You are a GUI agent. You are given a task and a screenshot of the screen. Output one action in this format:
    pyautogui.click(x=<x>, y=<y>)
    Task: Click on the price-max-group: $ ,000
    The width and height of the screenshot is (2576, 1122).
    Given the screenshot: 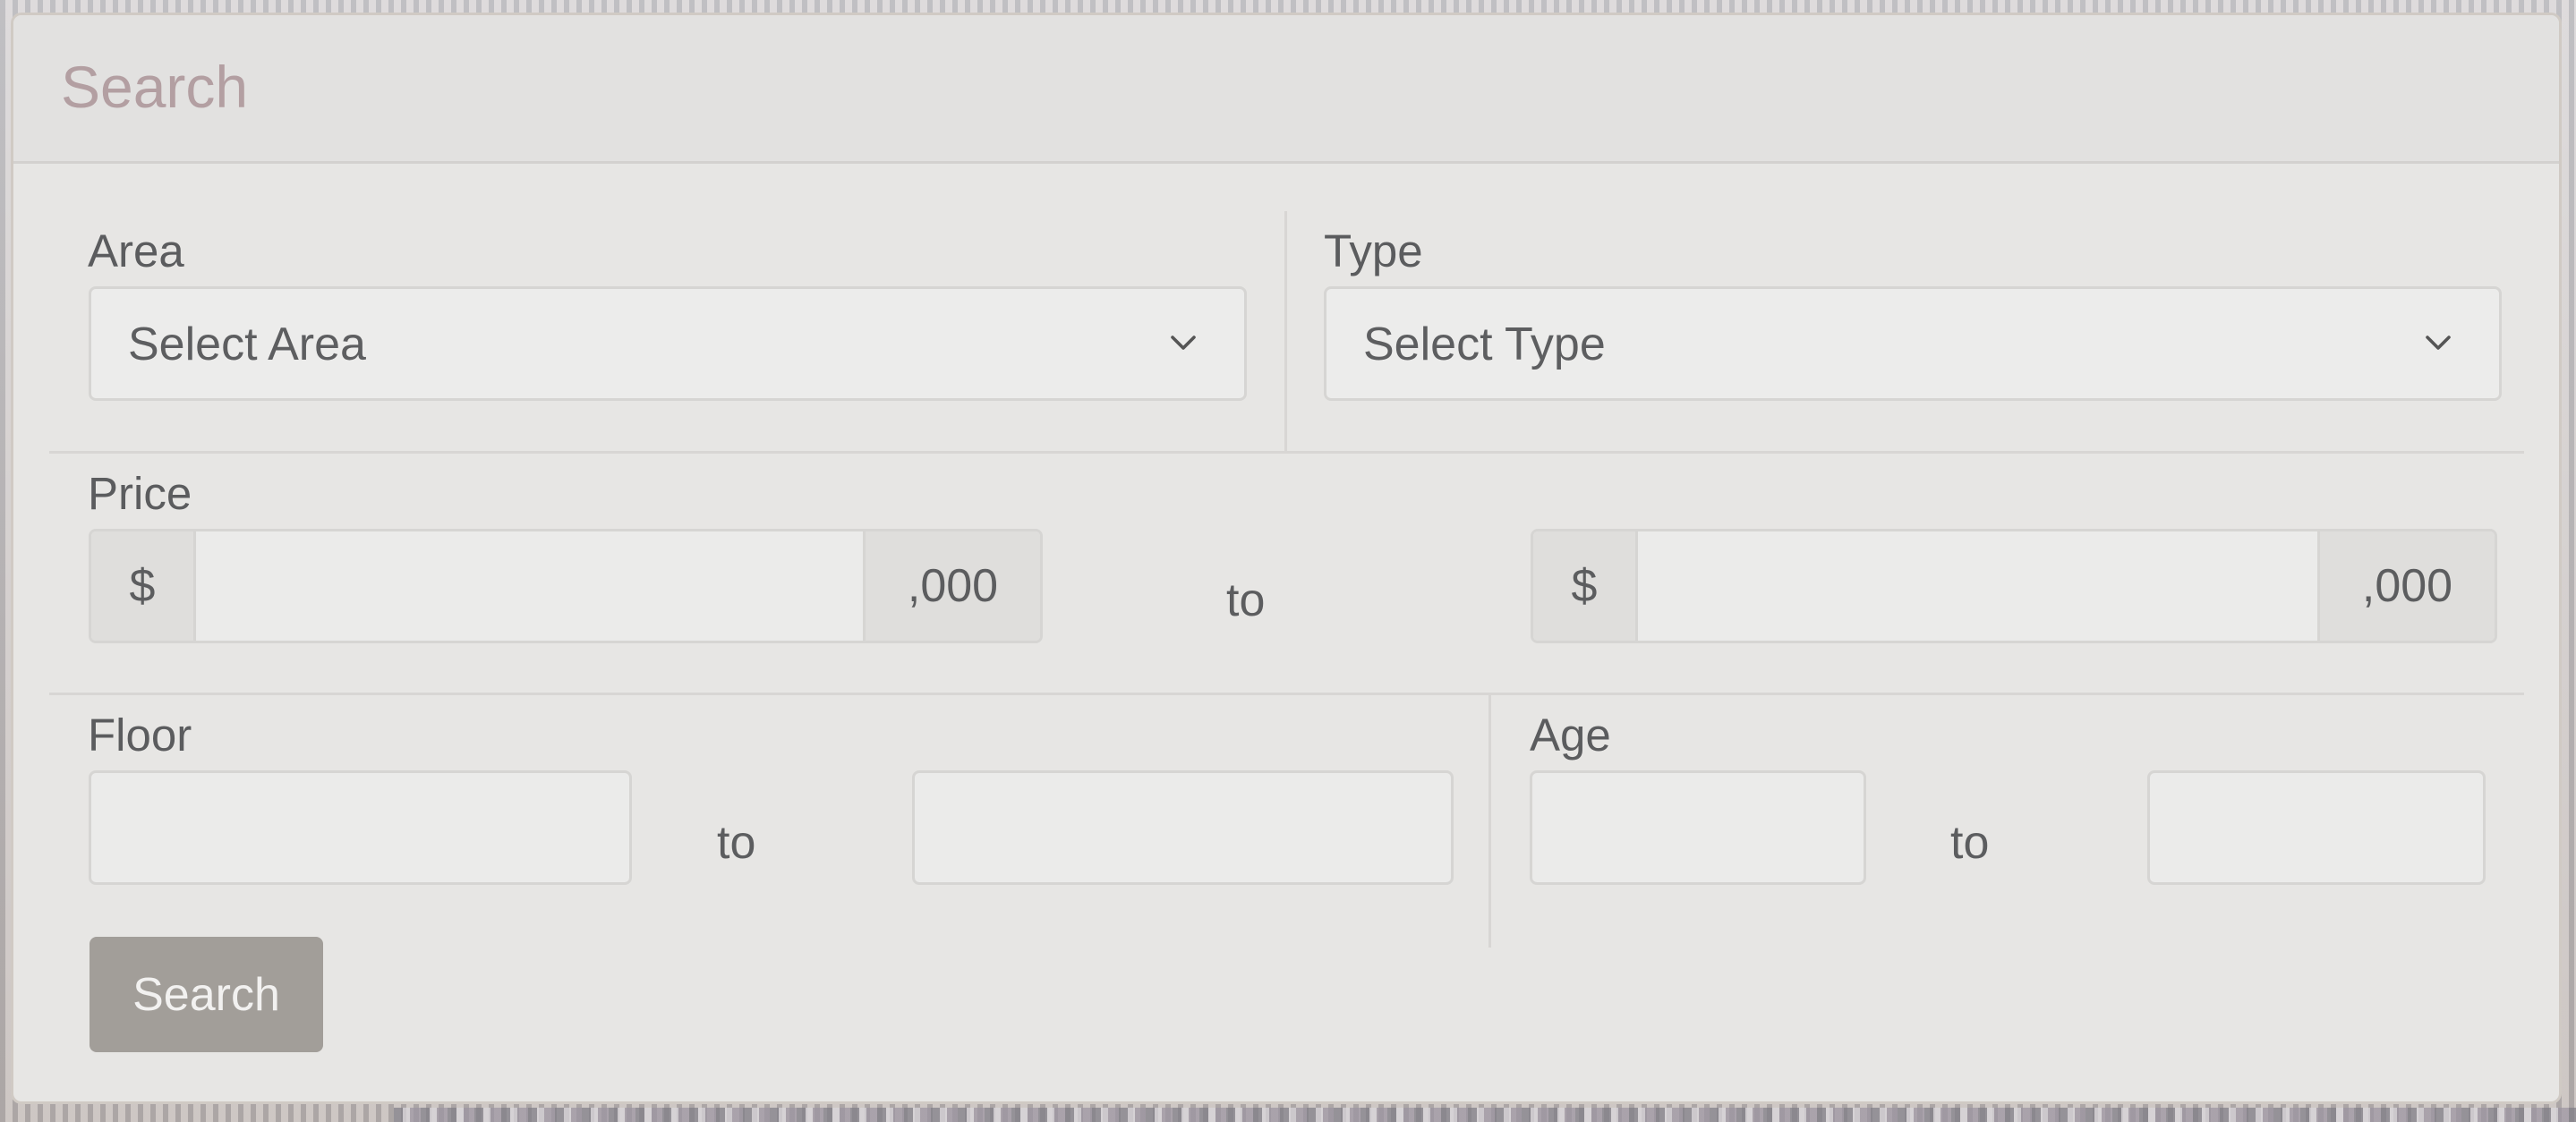 What is the action you would take?
    pyautogui.click(x=2014, y=586)
    